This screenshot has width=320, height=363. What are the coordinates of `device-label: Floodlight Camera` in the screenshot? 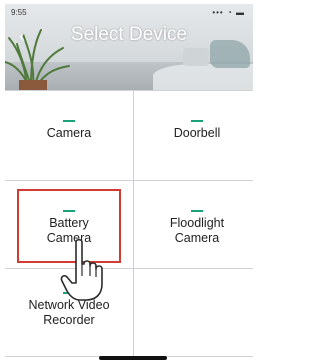 It's located at (197, 230).